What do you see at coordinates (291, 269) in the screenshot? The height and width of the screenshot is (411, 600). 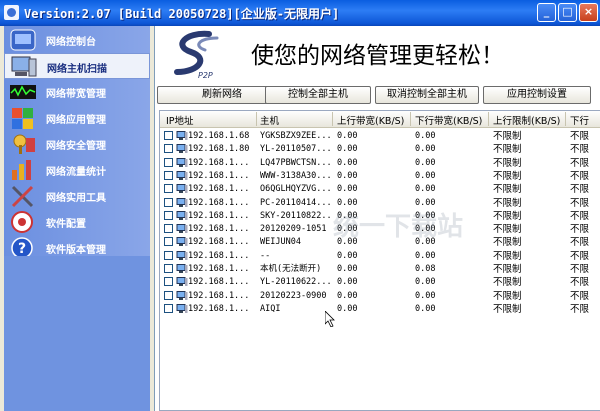 I see `cell-host: 本机(无法断开)` at bounding box center [291, 269].